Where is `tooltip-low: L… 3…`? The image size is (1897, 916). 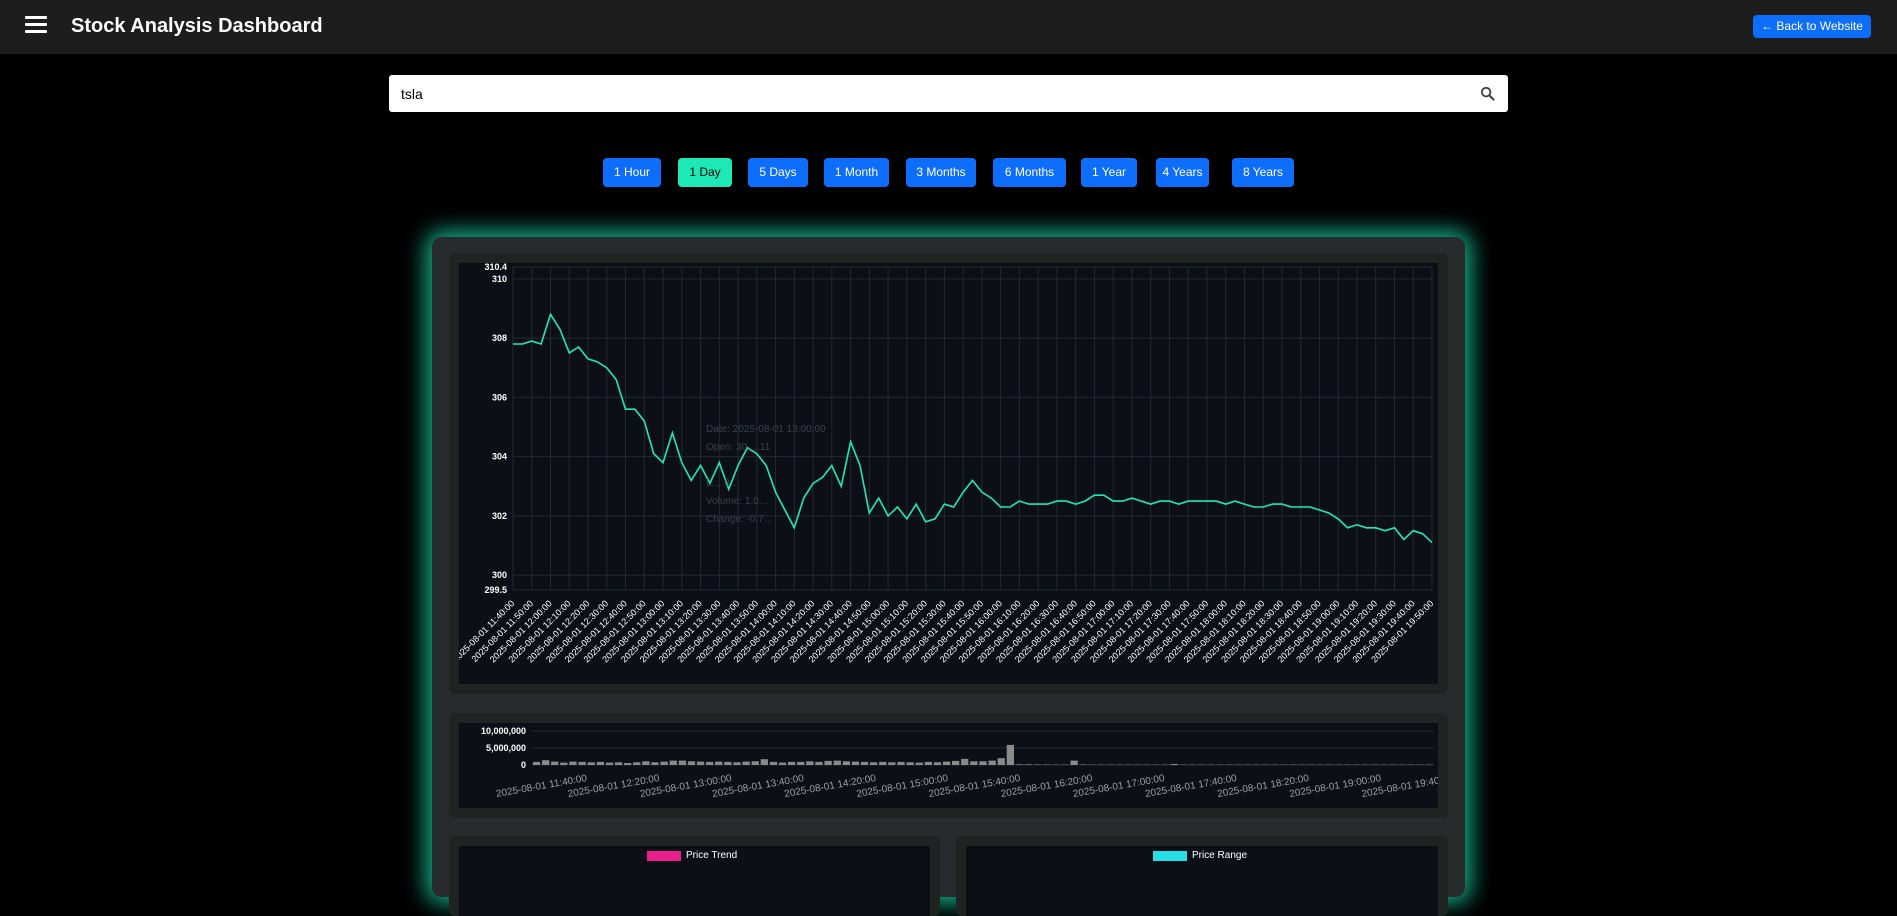
tooltip-low: L… 3… is located at coordinates (766, 484).